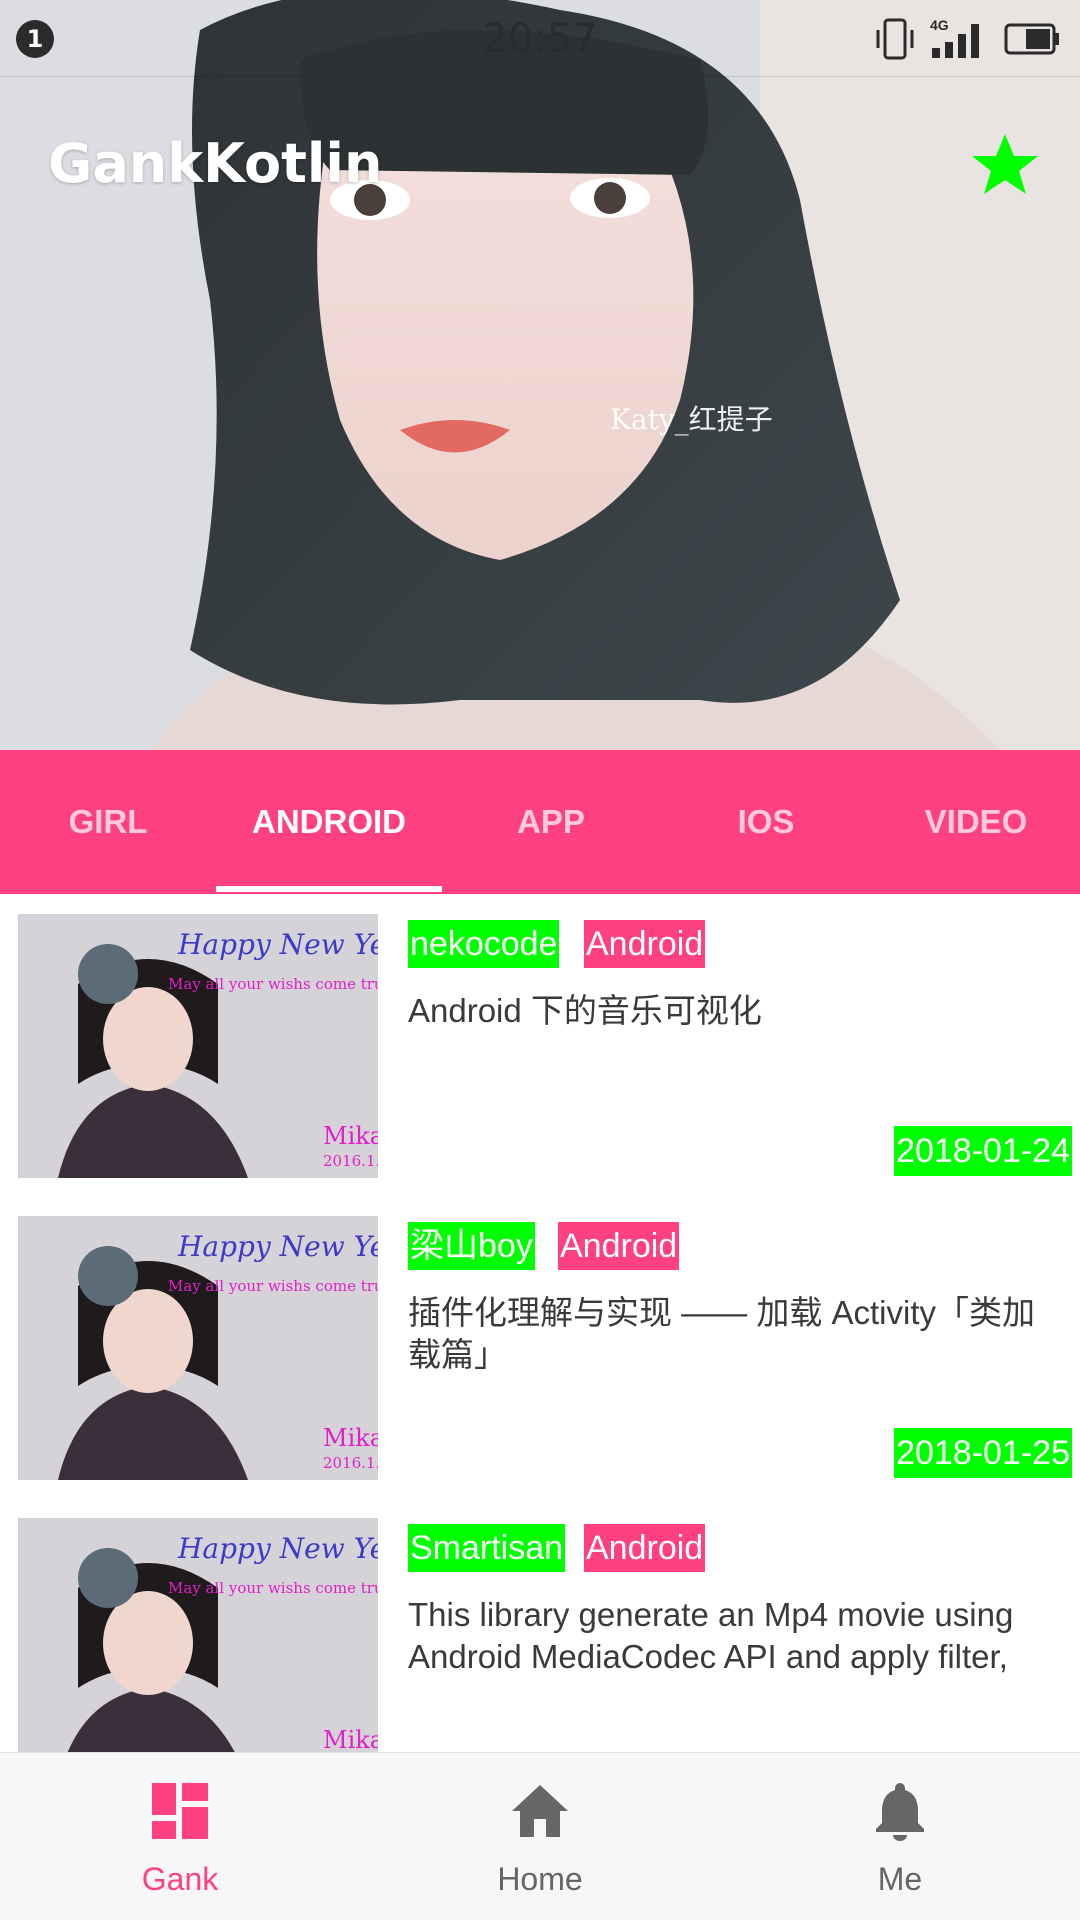 This screenshot has height=1921, width=1080. I want to click on category-tabs: GIRL ANDROID APP IOS VIDEO, so click(540, 822).